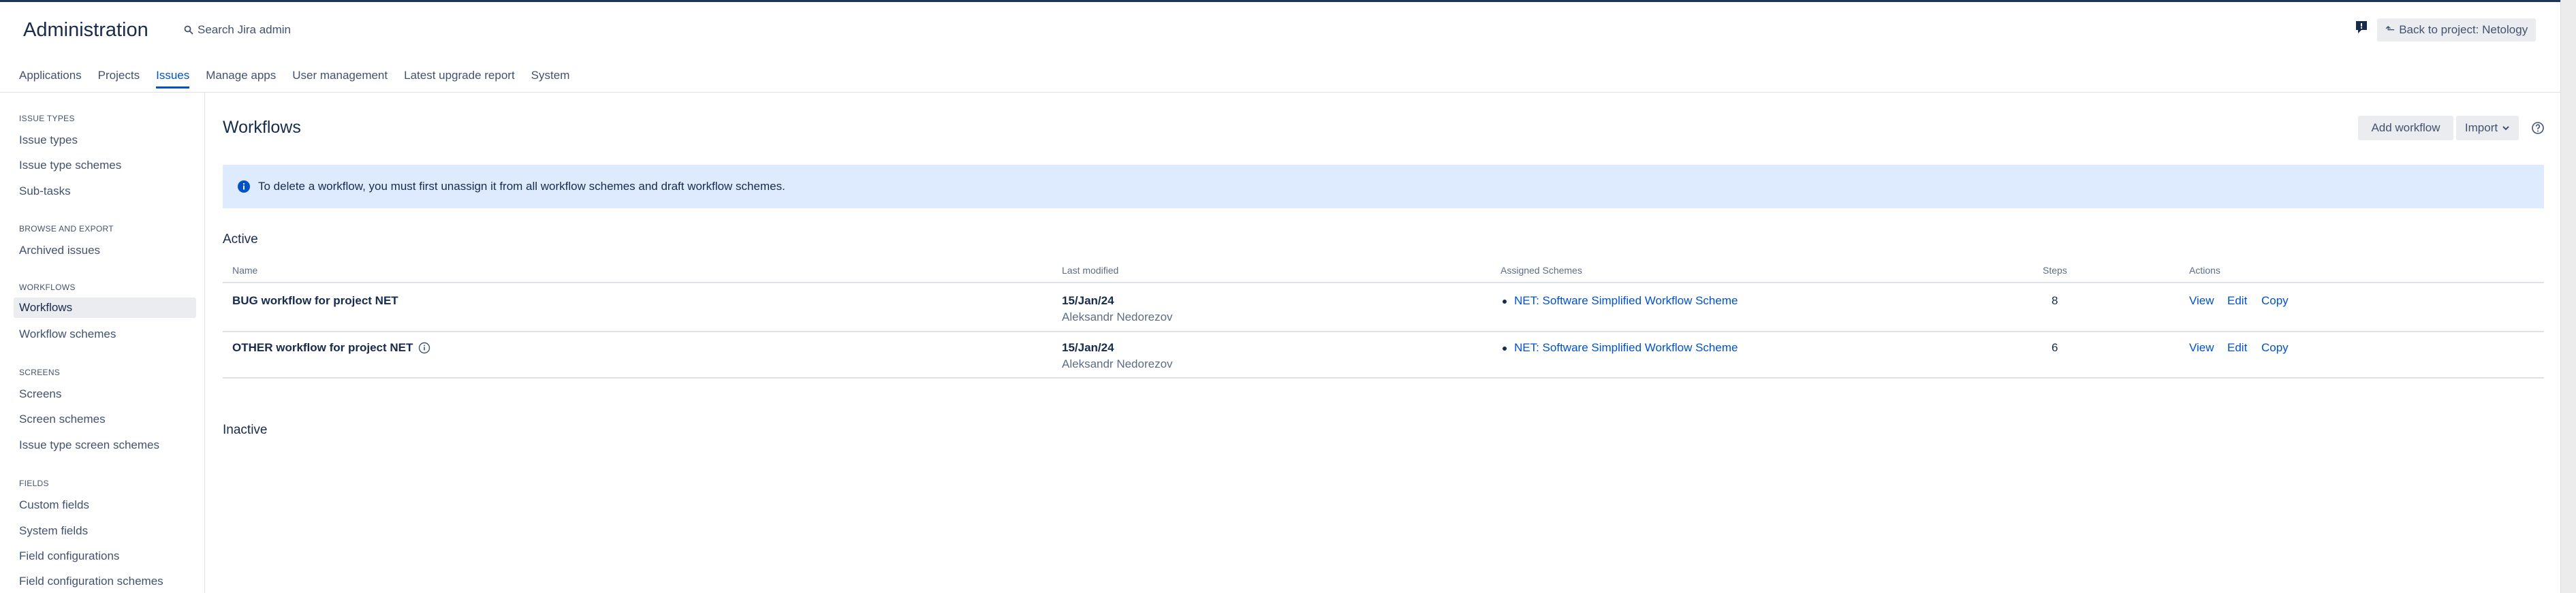  Describe the element at coordinates (105, 394) in the screenshot. I see `sidebar-item-screens: Screens` at that location.